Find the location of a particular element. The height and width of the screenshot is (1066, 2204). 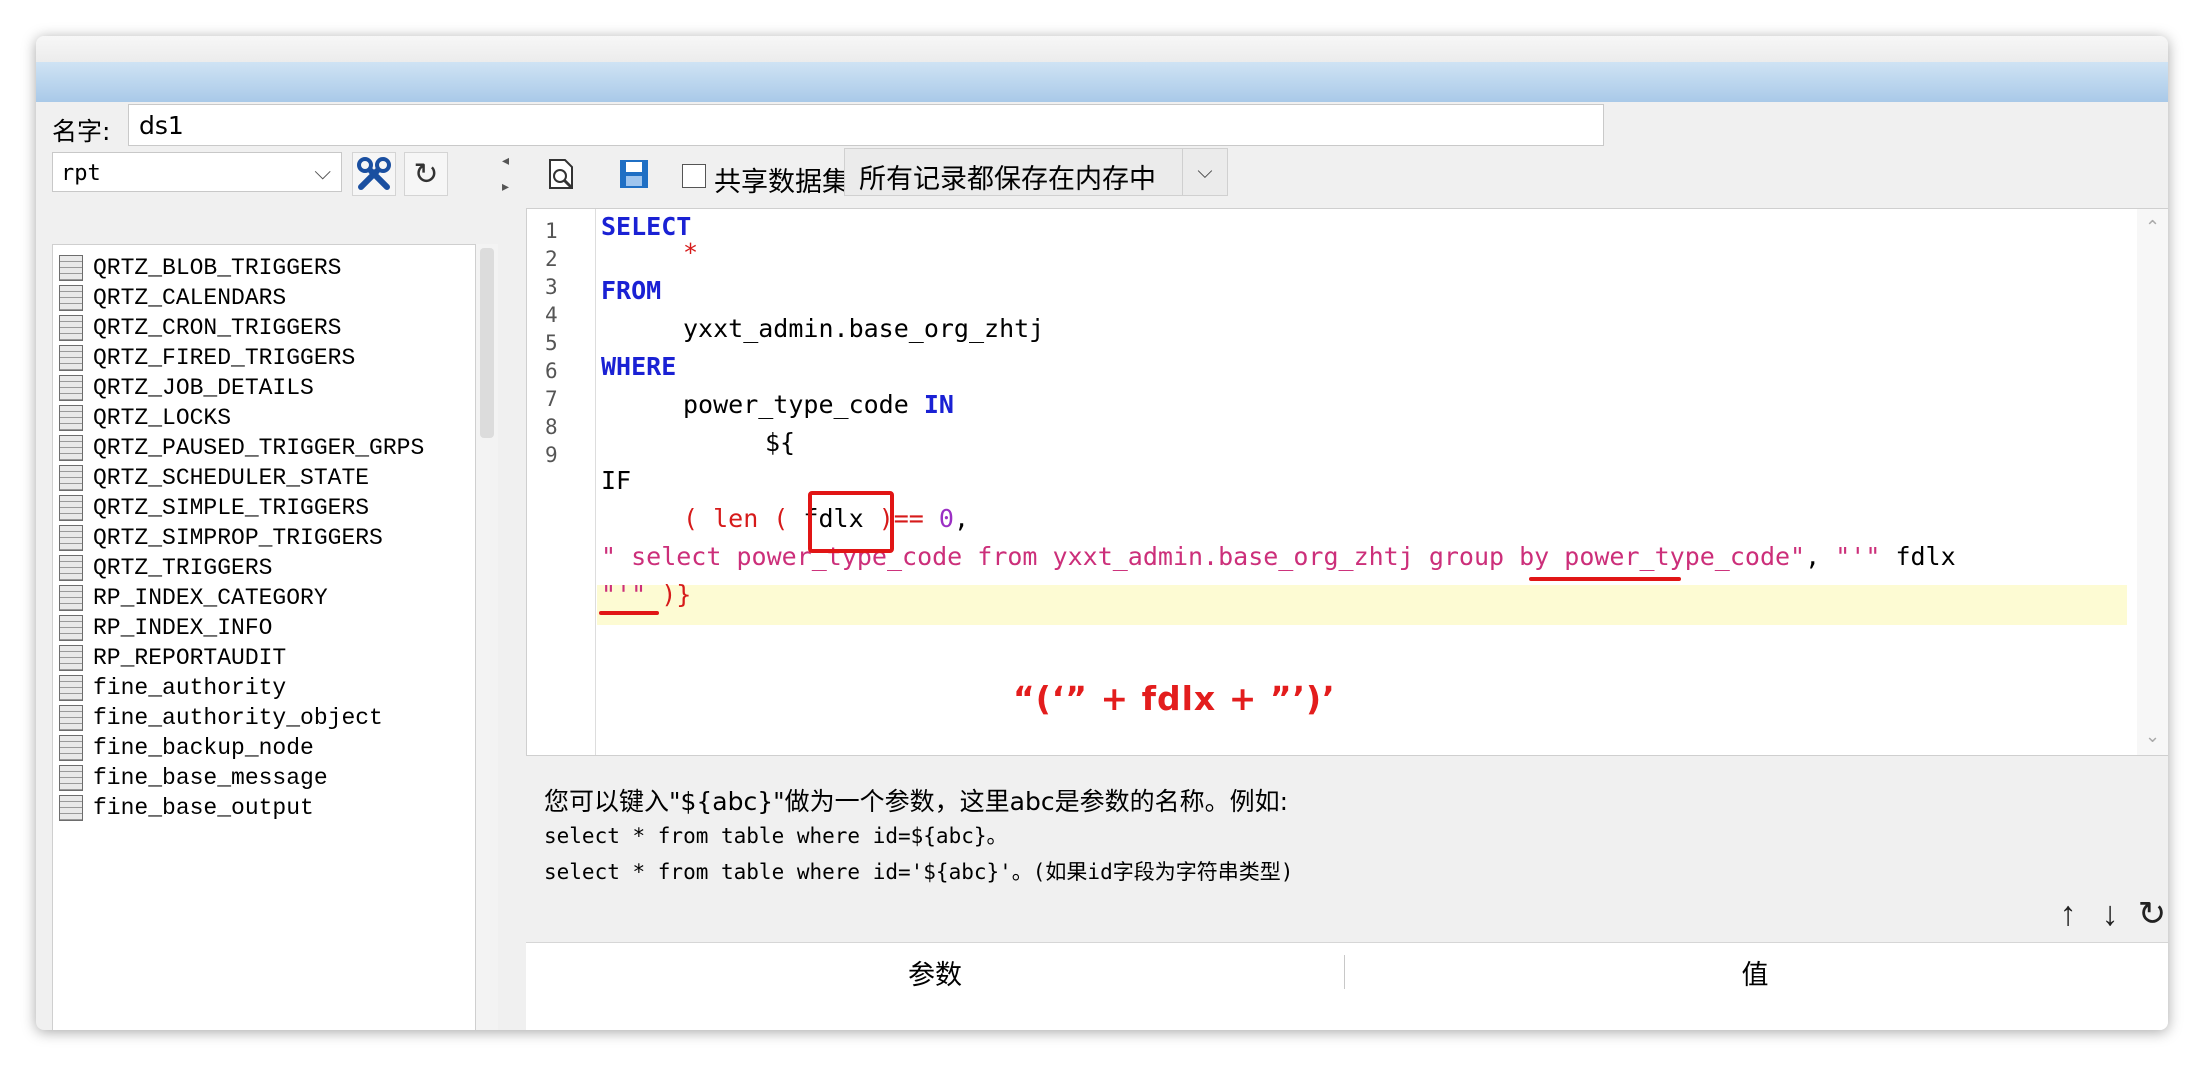

preview-button is located at coordinates (562, 174).